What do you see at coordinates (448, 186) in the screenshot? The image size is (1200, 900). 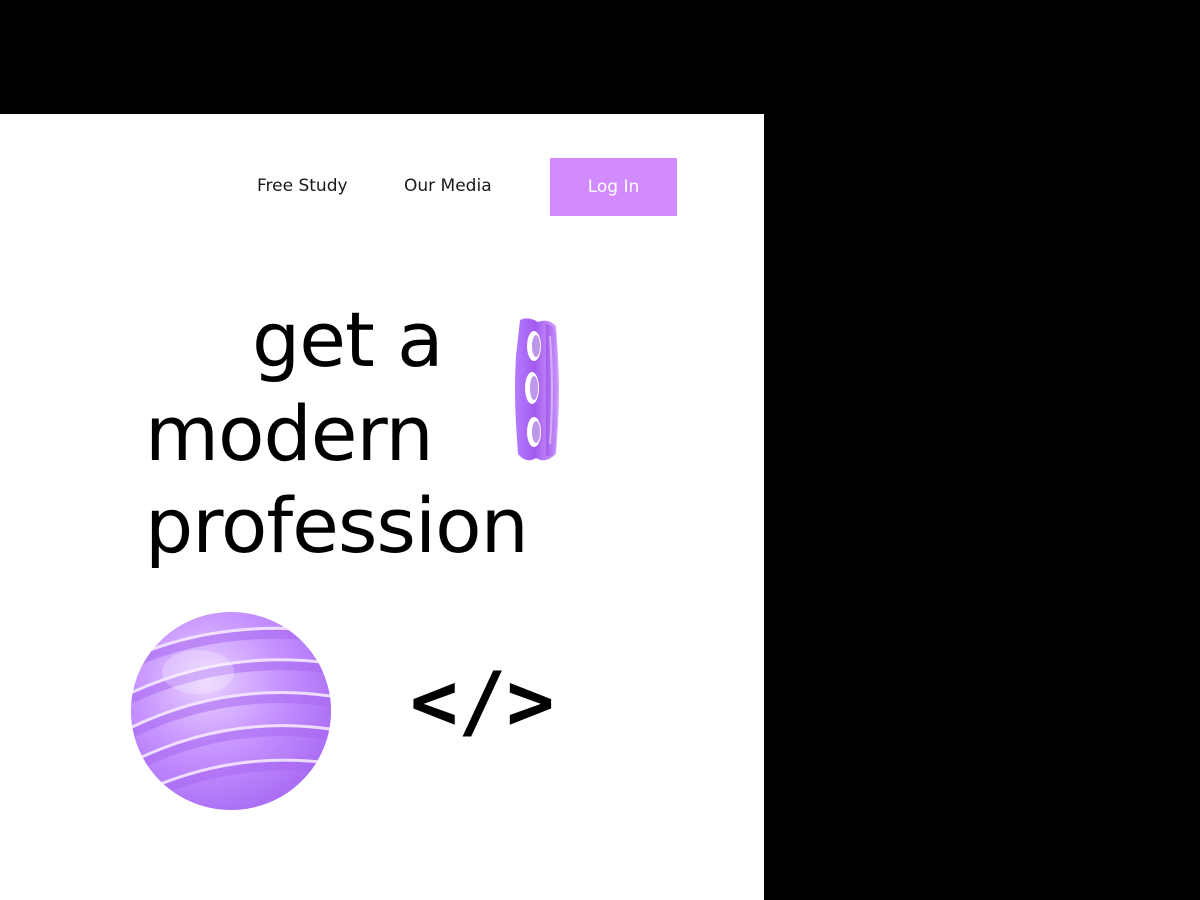 I see `nav-our-media-link: Our Media` at bounding box center [448, 186].